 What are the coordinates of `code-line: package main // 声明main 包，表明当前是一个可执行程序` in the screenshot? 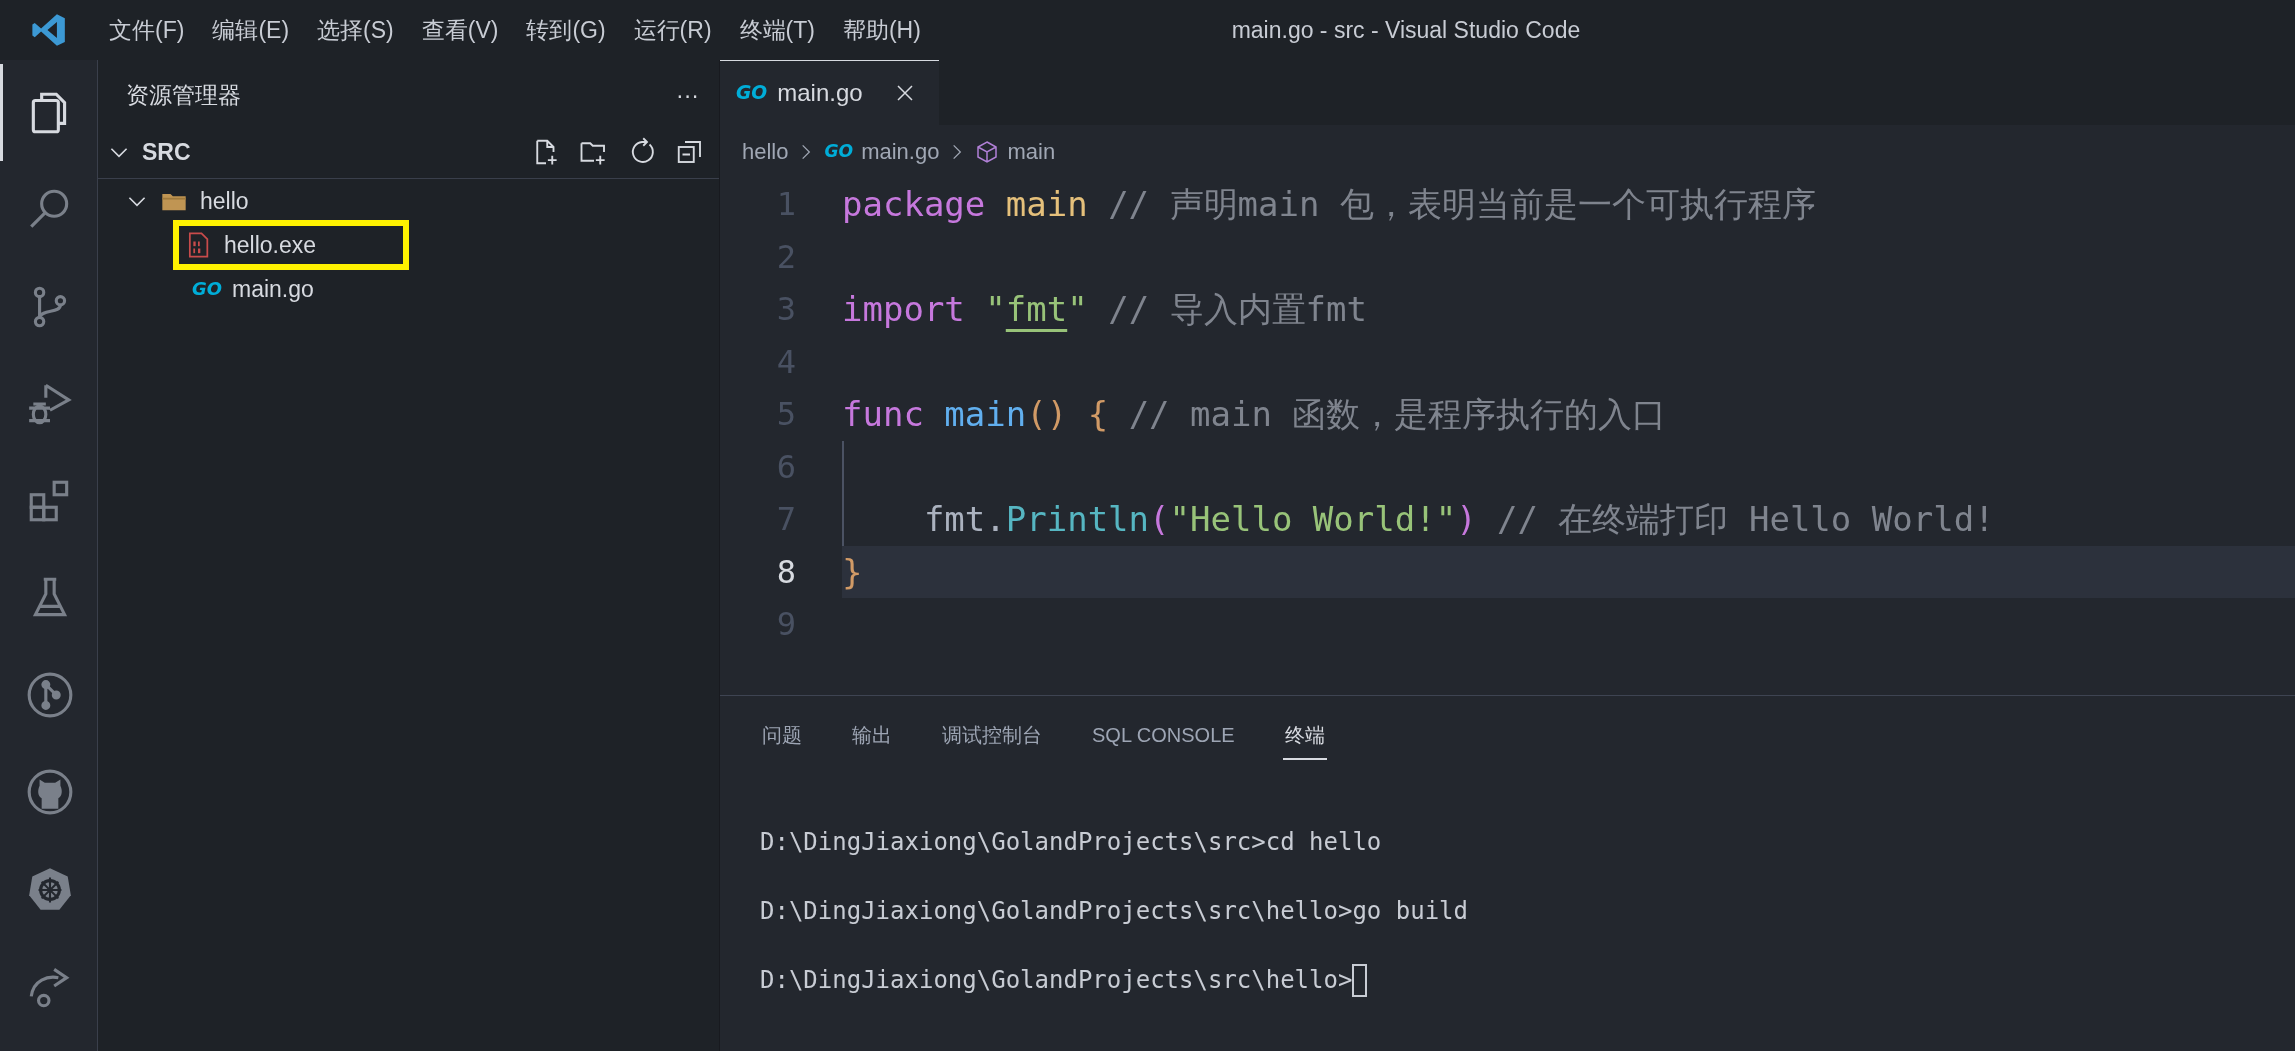 It's located at (1329, 204).